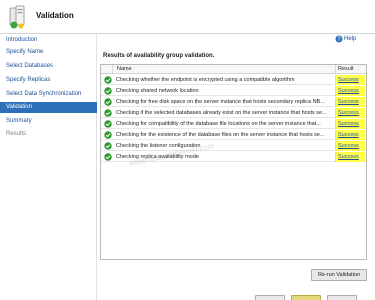  I want to click on table-row: Checking shared network location Success, so click(233, 91).